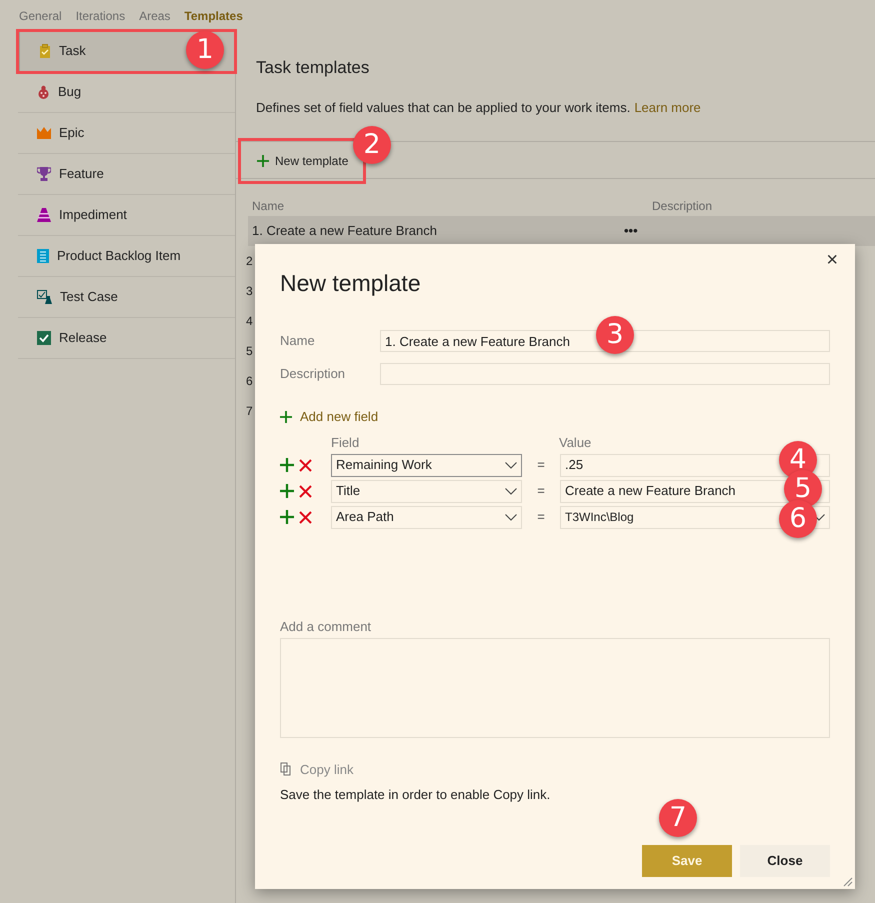  Describe the element at coordinates (345, 231) in the screenshot. I see `template-name: 1. Create a new Feature Branch` at that location.